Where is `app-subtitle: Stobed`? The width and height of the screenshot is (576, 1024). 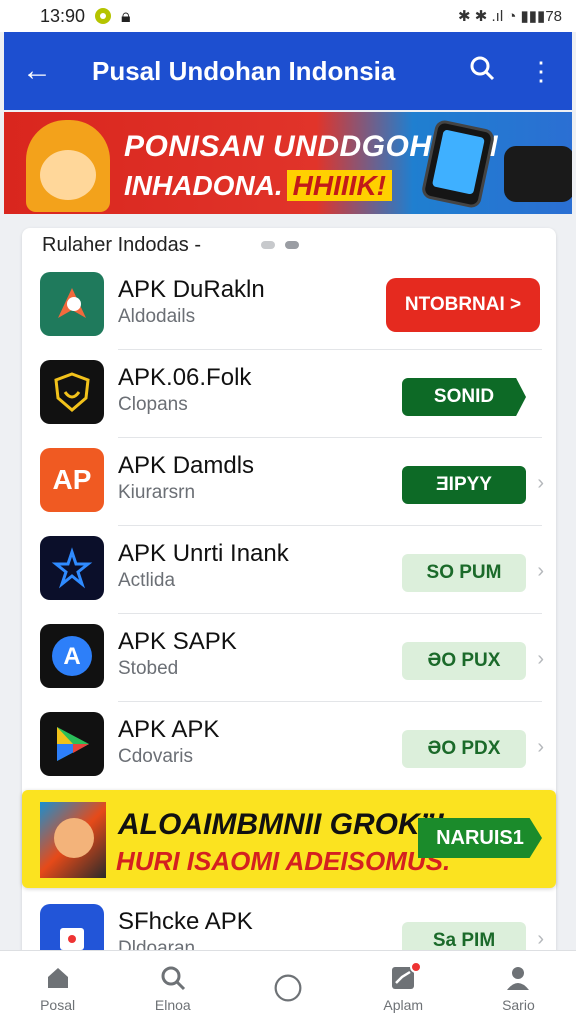
app-subtitle: Stobed is located at coordinates (148, 668).